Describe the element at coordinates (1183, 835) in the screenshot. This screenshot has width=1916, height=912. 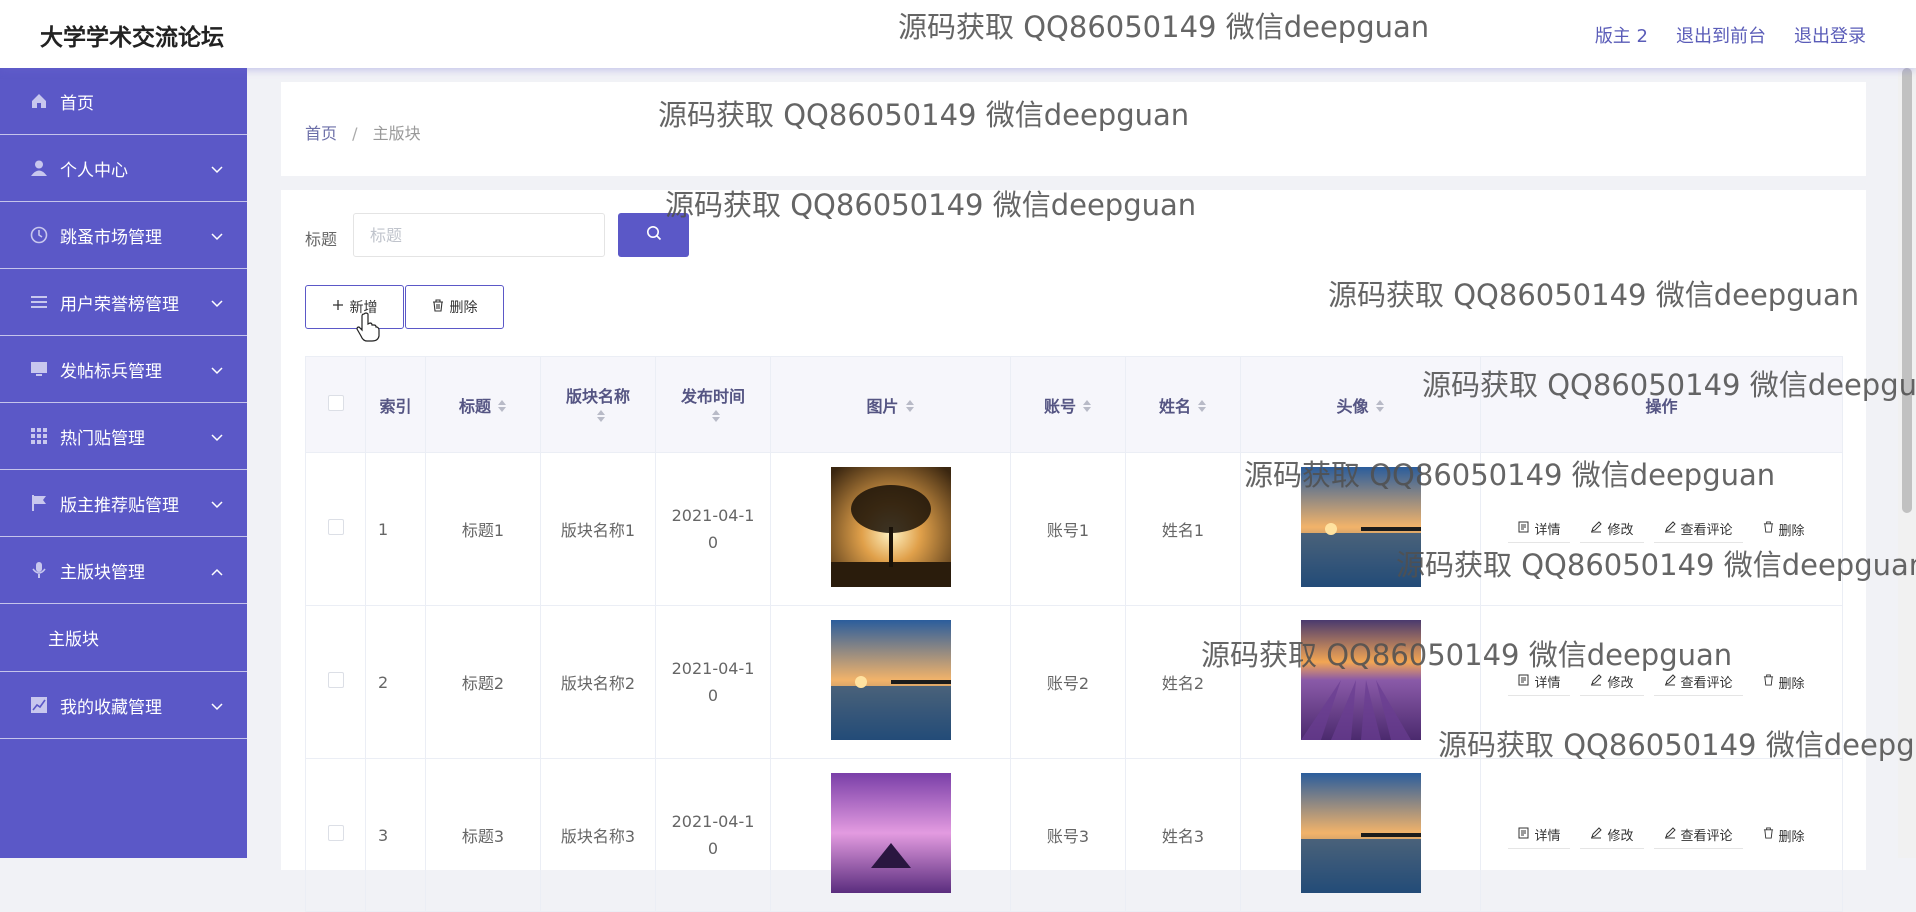
I see `name-cell: 姓名3` at that location.